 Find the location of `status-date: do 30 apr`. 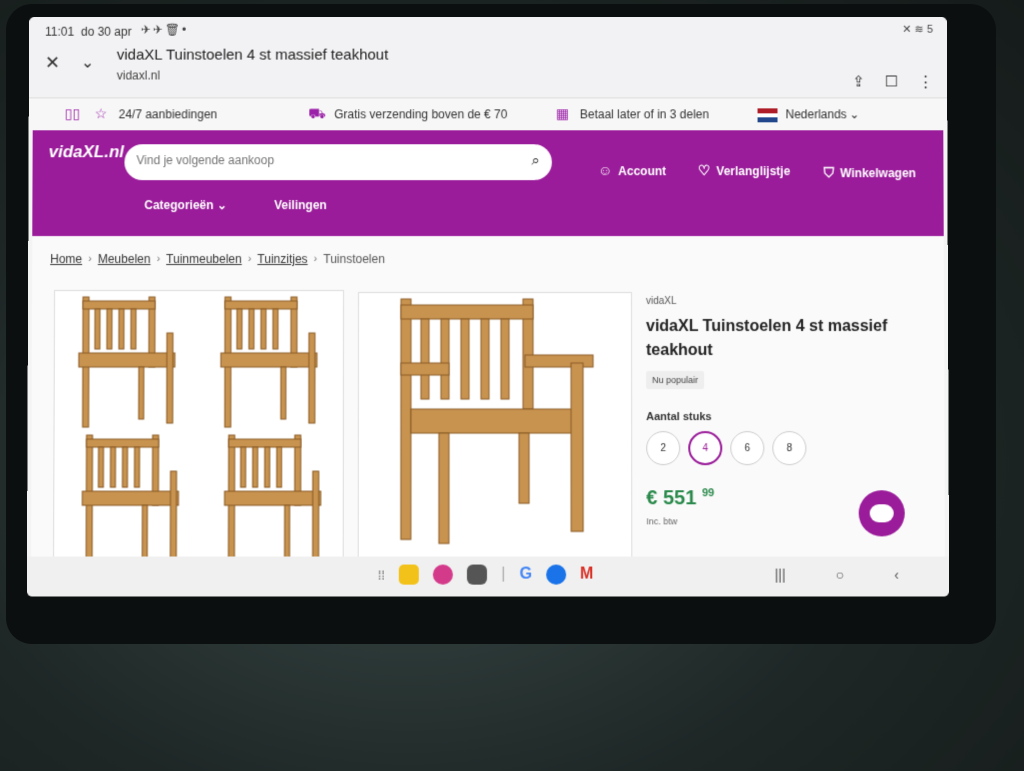

status-date: do 30 apr is located at coordinates (106, 31).